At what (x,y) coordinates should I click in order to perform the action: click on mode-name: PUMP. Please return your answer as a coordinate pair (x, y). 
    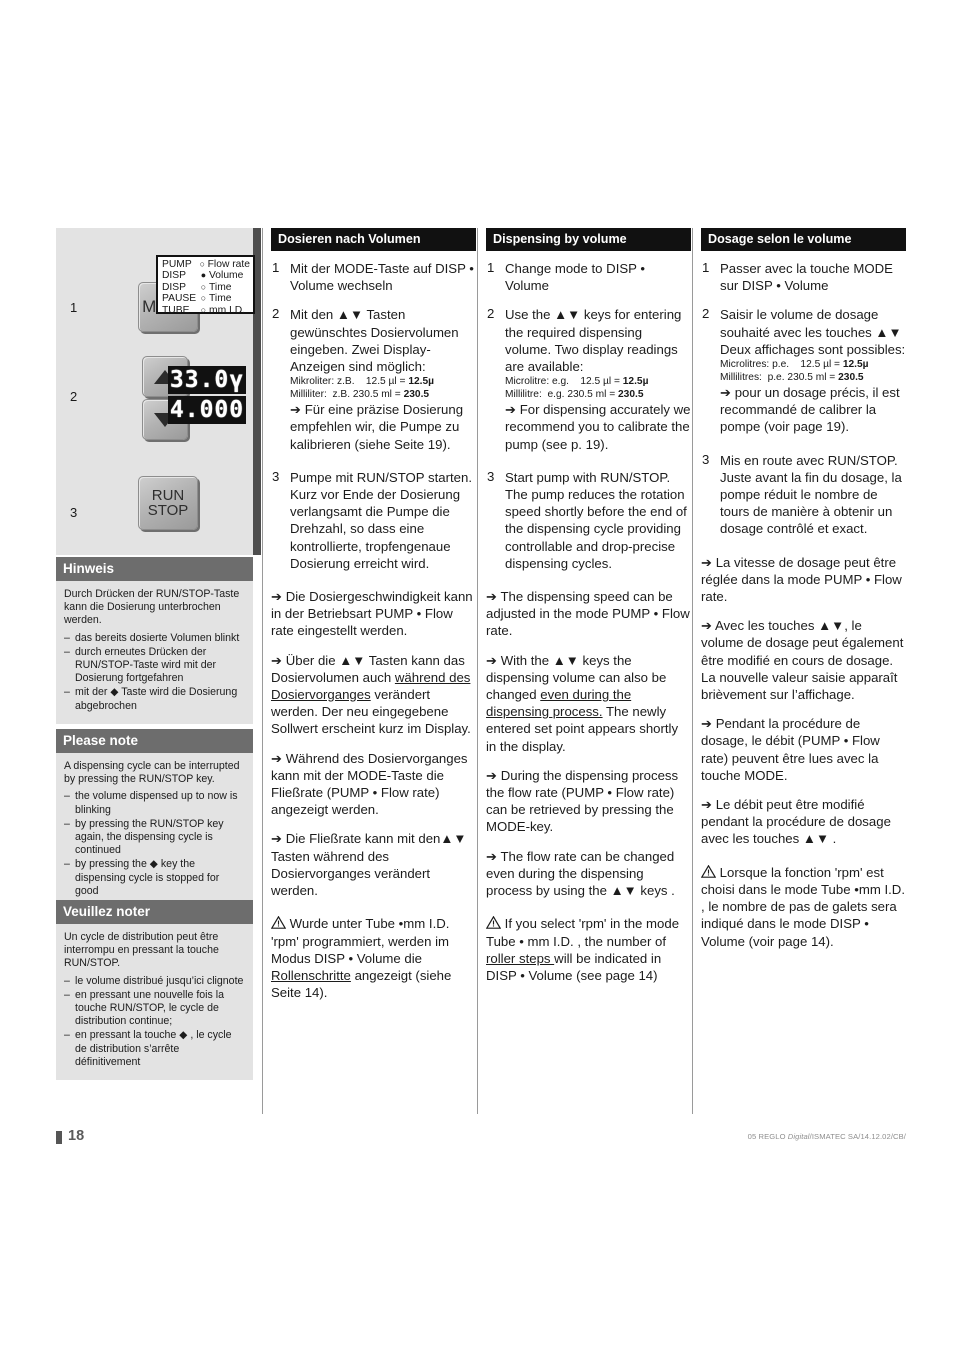
    Looking at the image, I should click on (177, 264).